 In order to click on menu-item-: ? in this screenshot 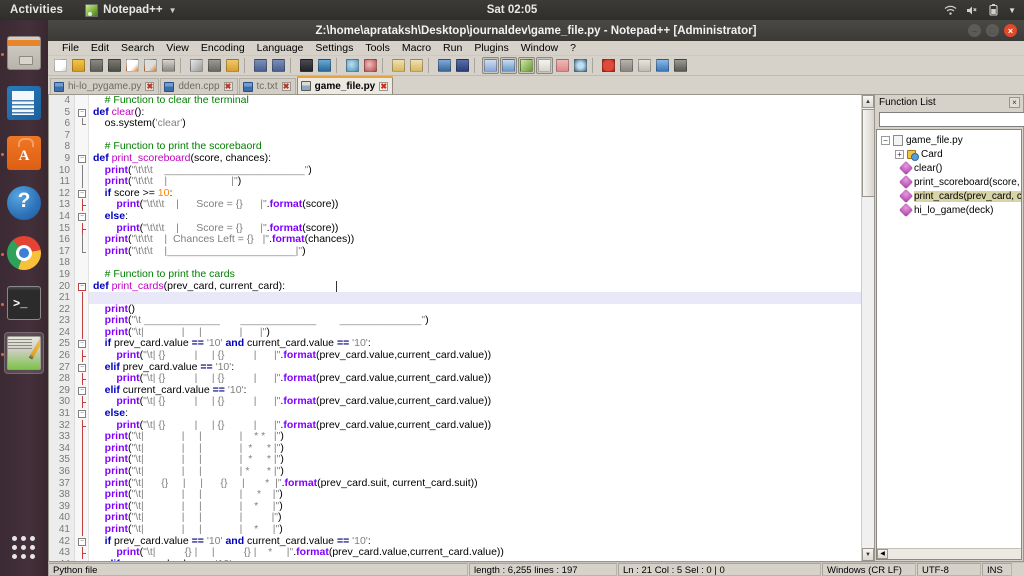, I will do `click(573, 48)`.